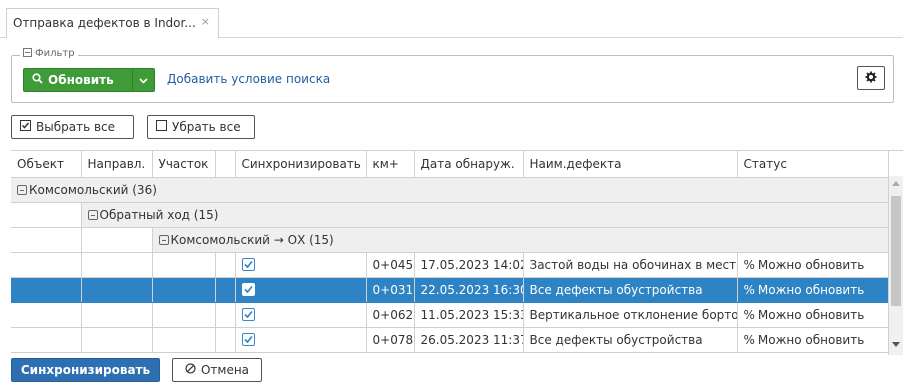 The image size is (903, 385). I want to click on group-label: Комсомольский (36), so click(450, 190).